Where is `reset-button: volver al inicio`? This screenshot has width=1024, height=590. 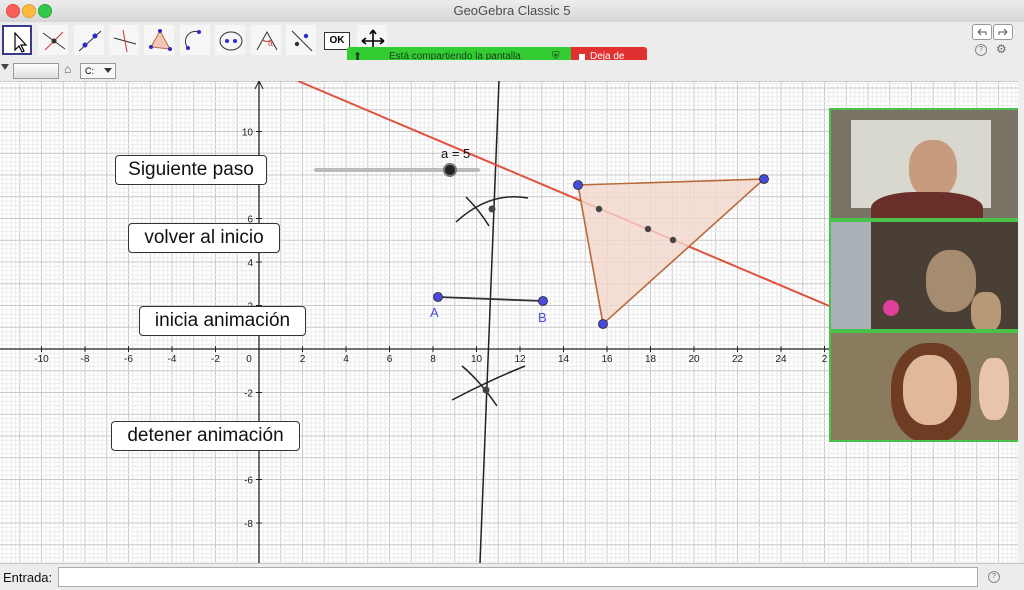 reset-button: volver al inicio is located at coordinates (204, 238).